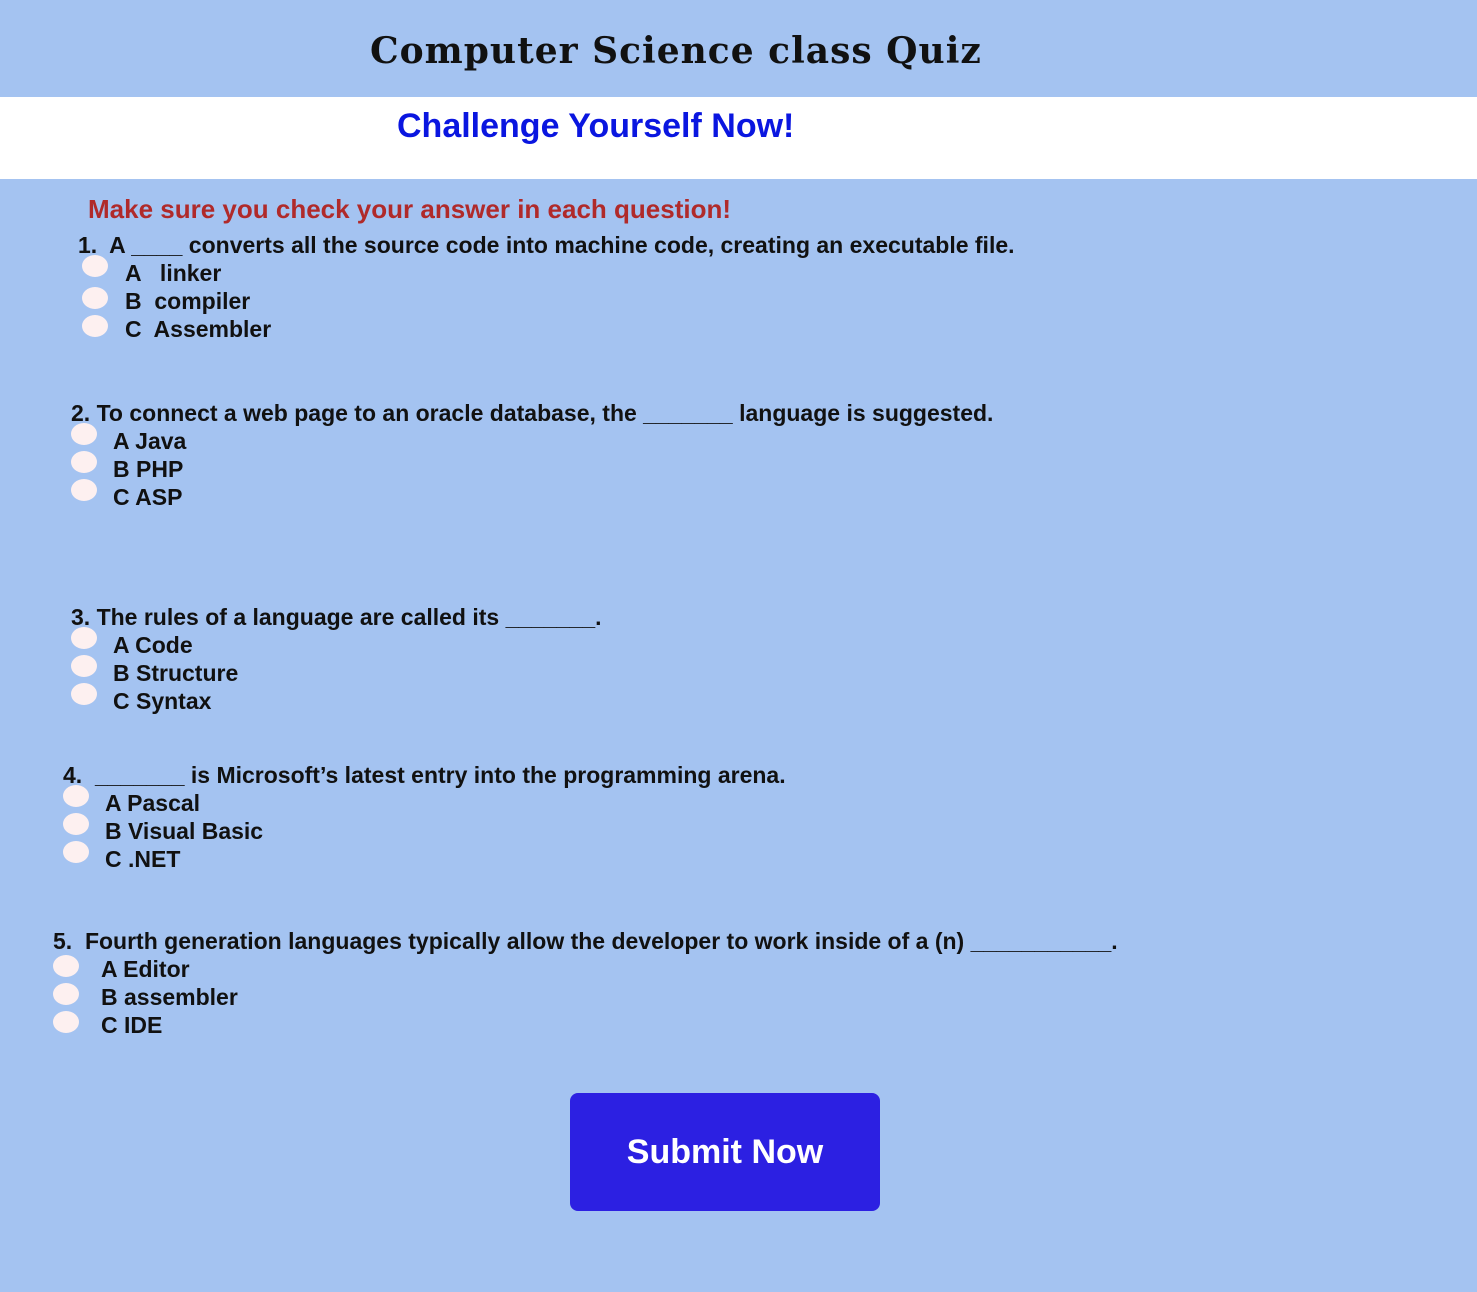 The height and width of the screenshot is (1292, 1477). What do you see at coordinates (336, 643) in the screenshot?
I see `option-3a: A Code` at bounding box center [336, 643].